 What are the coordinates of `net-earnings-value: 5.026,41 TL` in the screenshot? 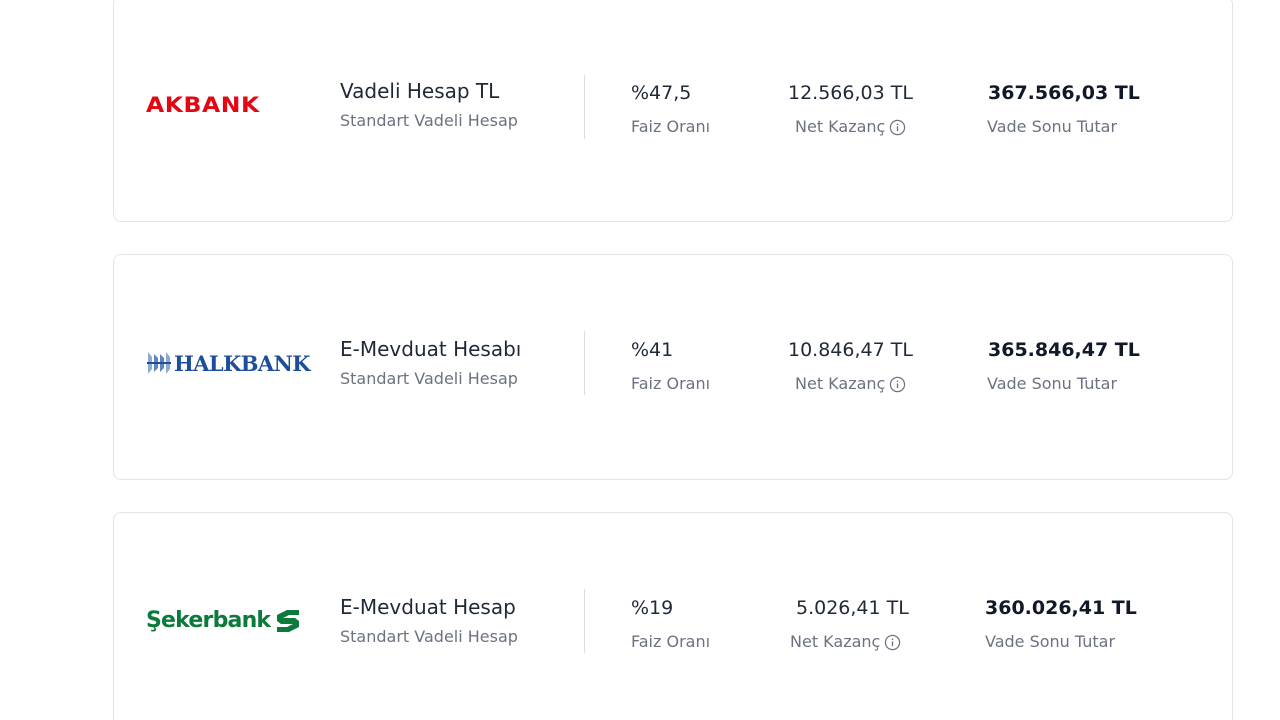 It's located at (852, 608).